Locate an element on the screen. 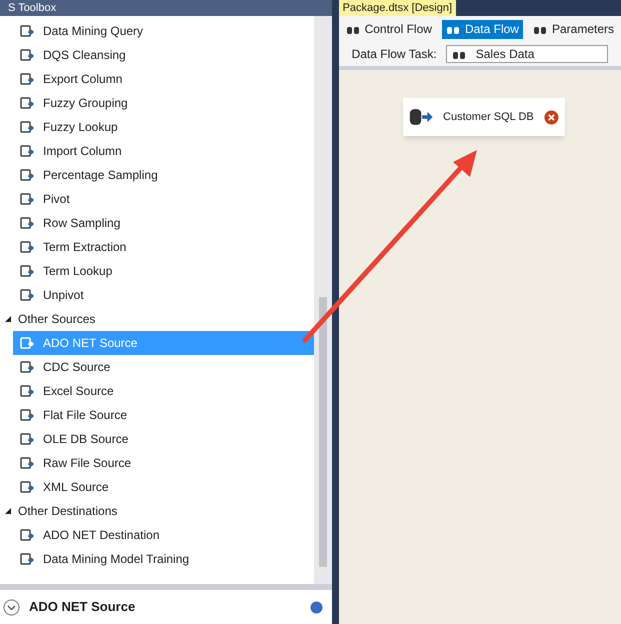 The width and height of the screenshot is (621, 624). toolbox-item: Fuzzy Grouping is located at coordinates (163, 103).